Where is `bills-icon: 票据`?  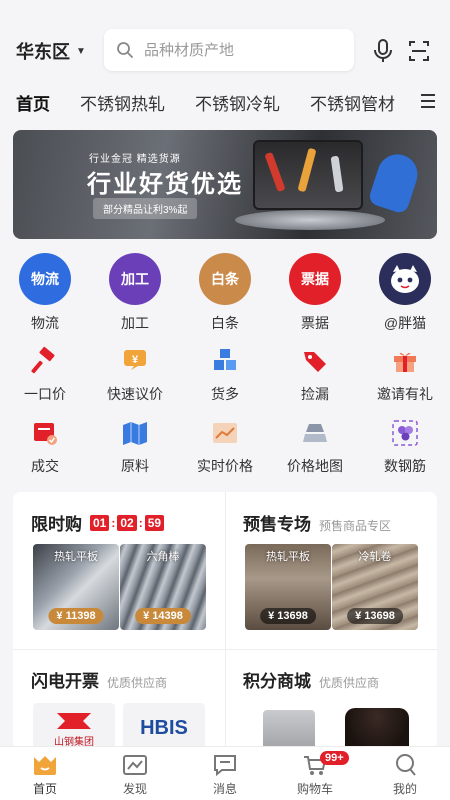 bills-icon: 票据 is located at coordinates (315, 279).